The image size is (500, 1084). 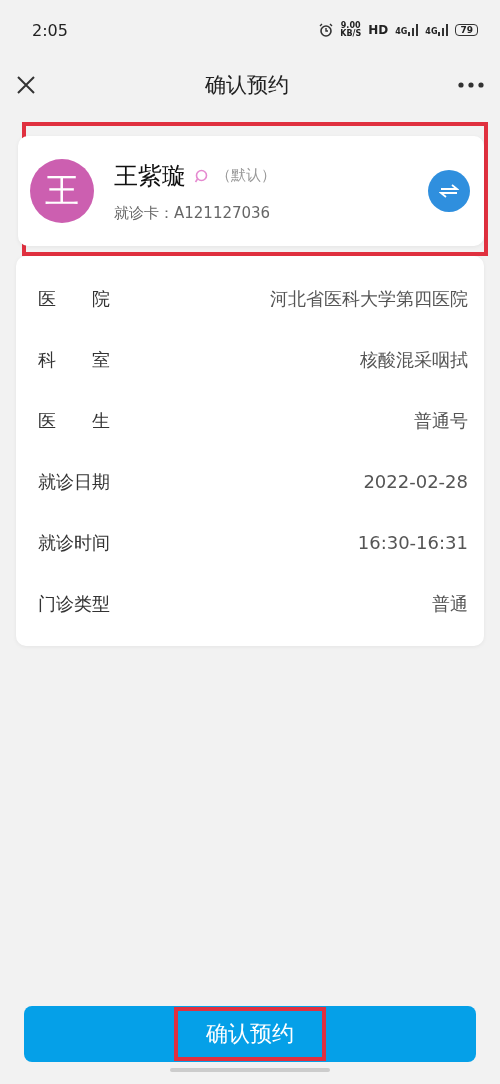 What do you see at coordinates (450, 603) in the screenshot?
I see `detail-value: 普通` at bounding box center [450, 603].